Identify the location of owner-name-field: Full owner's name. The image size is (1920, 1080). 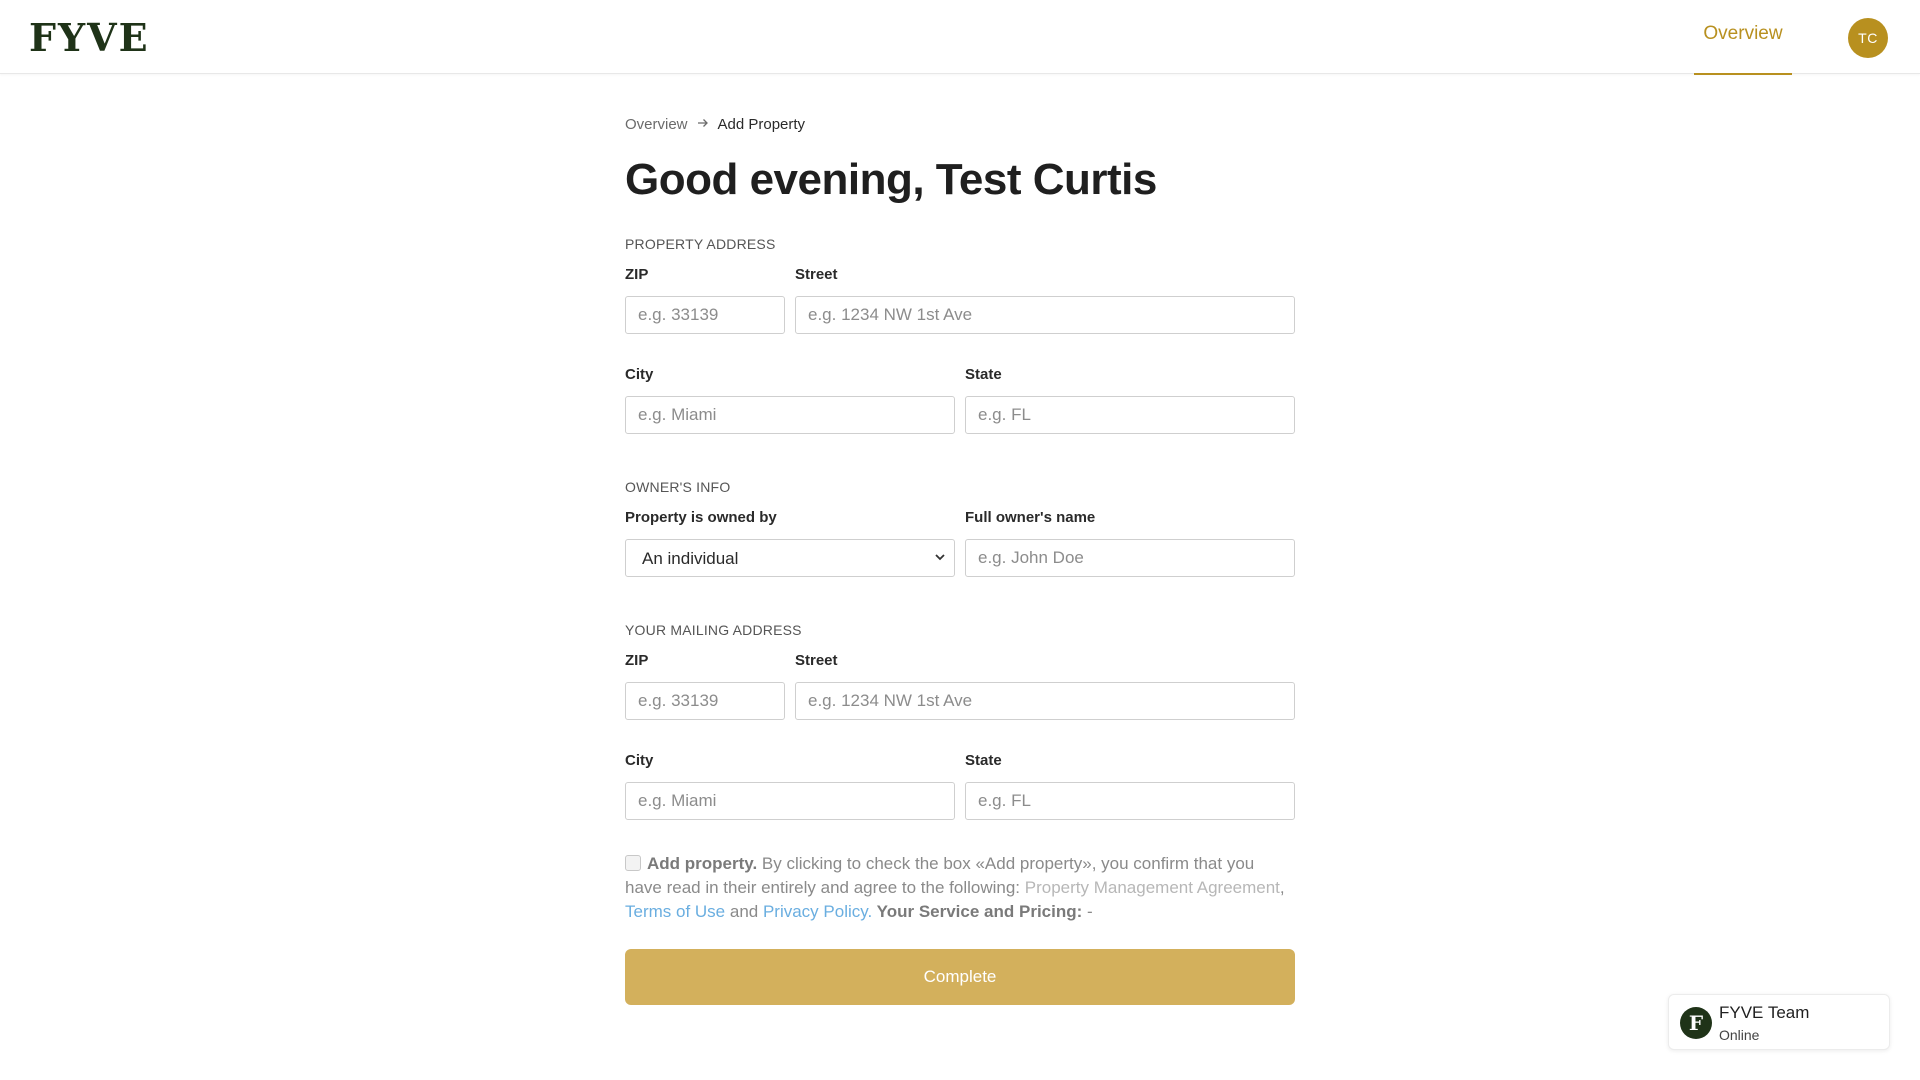
(1130, 543).